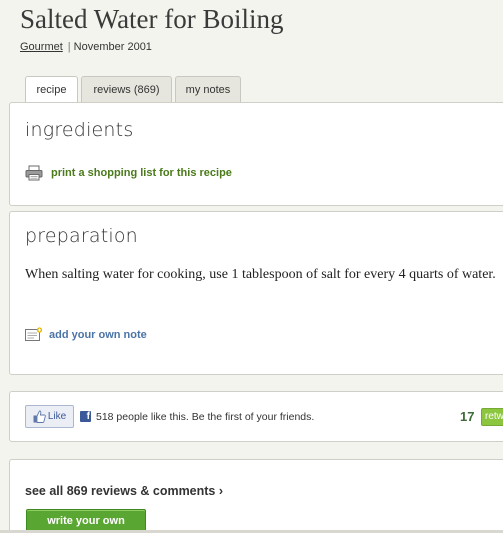 Image resolution: width=503 pixels, height=533 pixels. I want to click on byline: Gourmet | November 2001, so click(86, 47).